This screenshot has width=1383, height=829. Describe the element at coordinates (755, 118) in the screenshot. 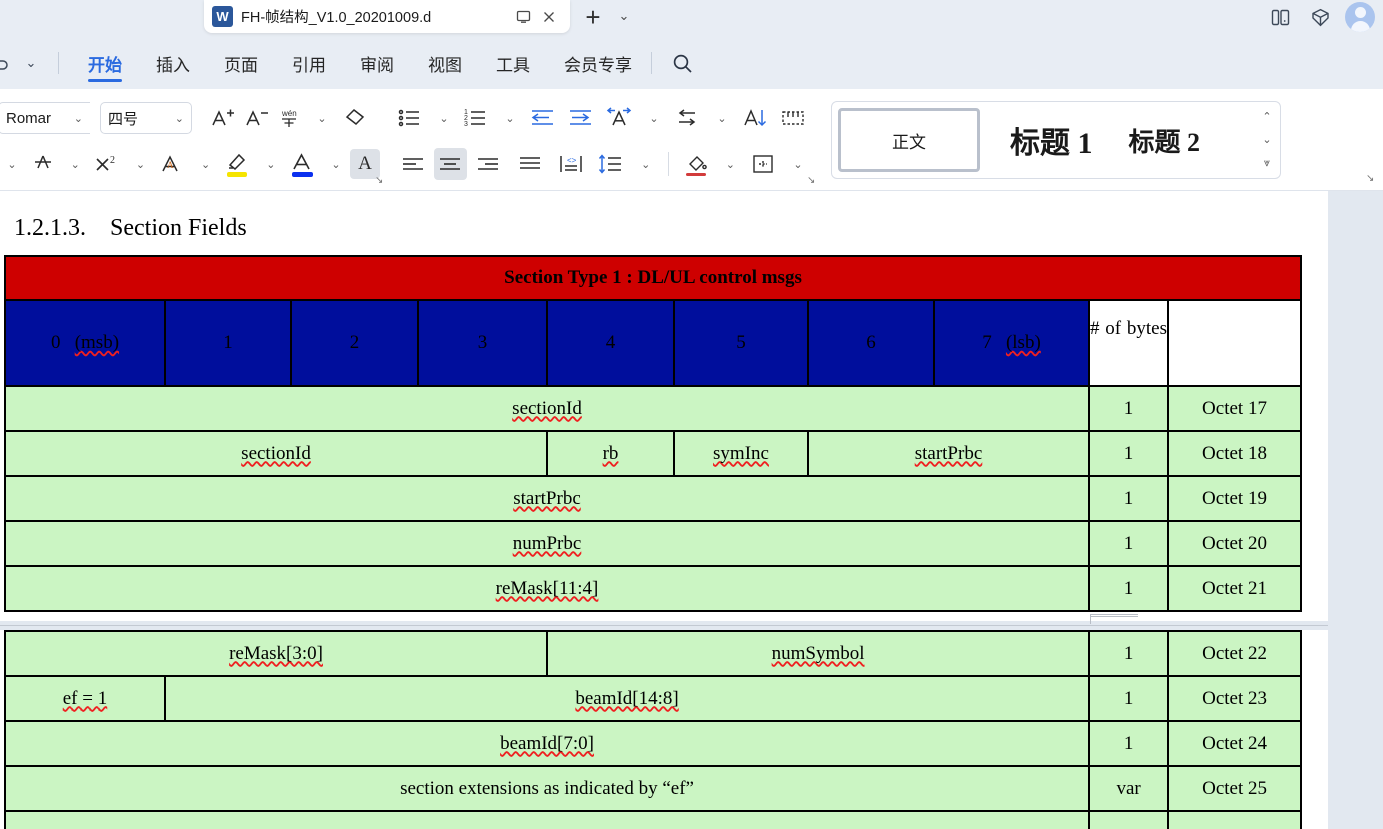

I see `sort-button` at that location.